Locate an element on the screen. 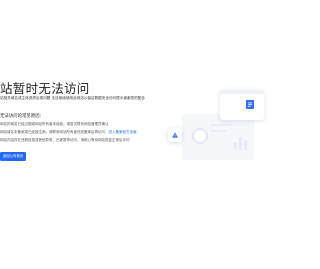  illustration-circle is located at coordinates (200, 136).